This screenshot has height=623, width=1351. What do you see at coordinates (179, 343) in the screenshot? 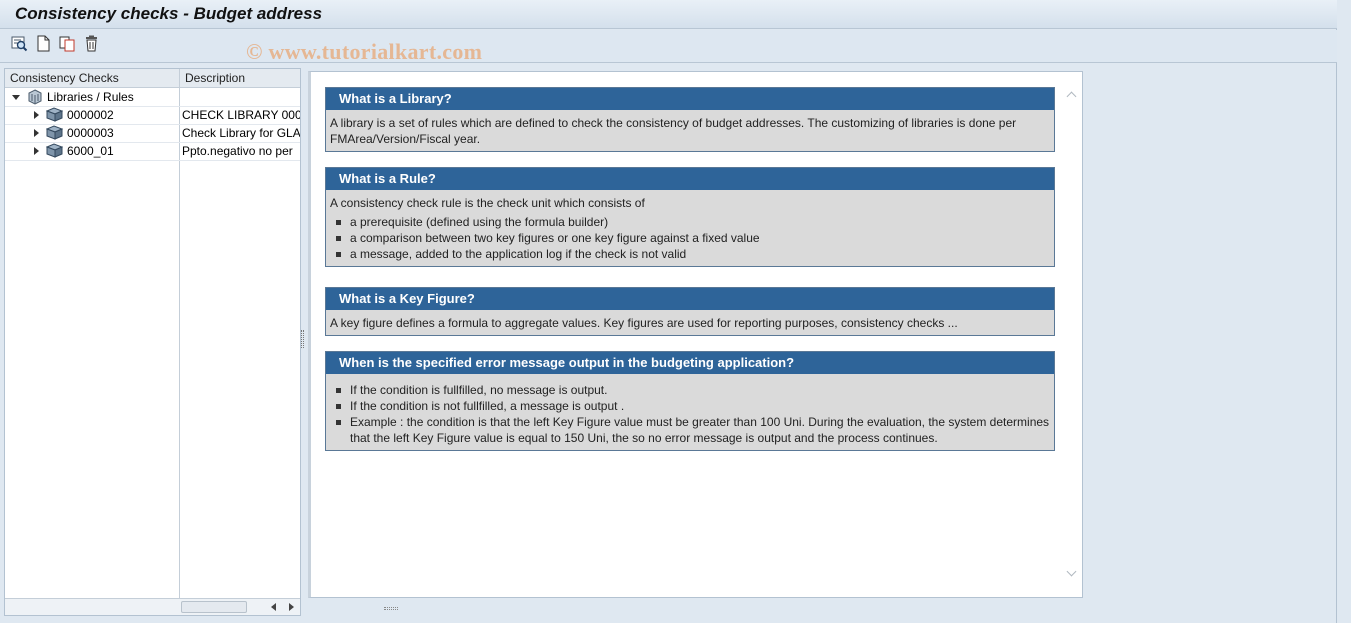
I see `column-divider` at bounding box center [179, 343].